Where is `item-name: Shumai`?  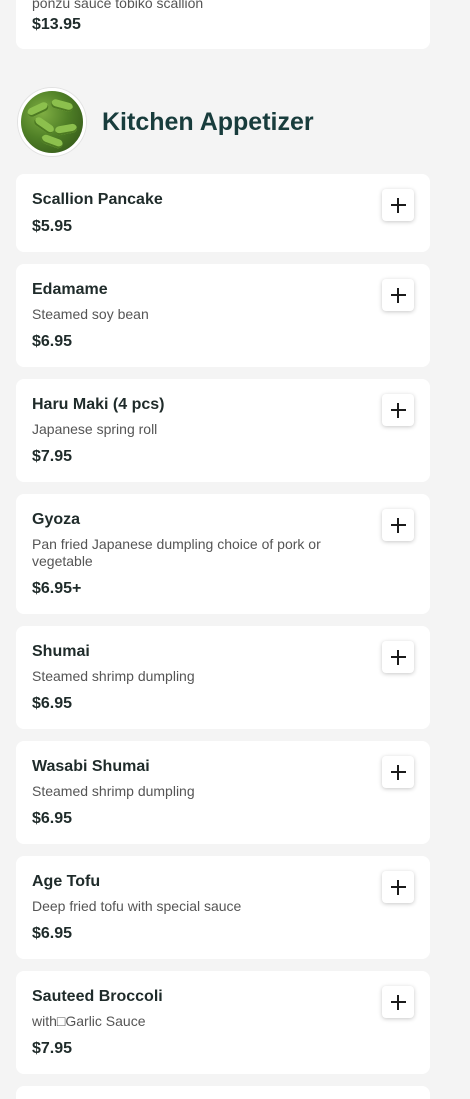 item-name: Shumai is located at coordinates (61, 651).